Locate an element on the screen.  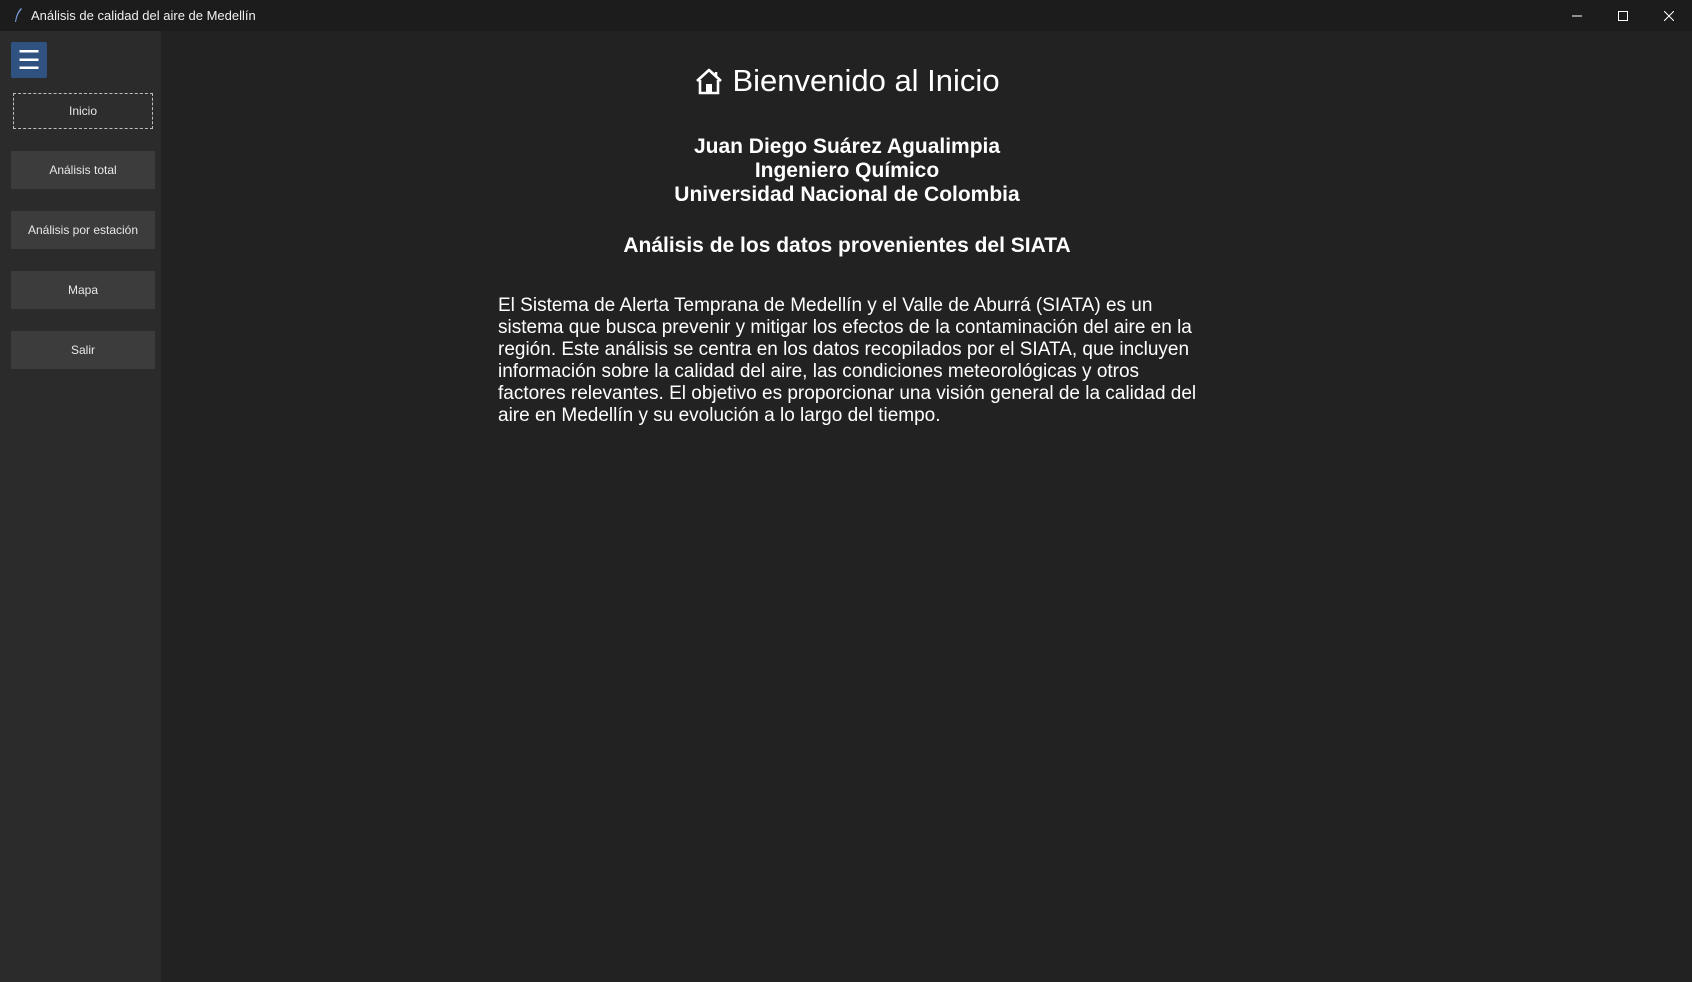
hamburger-menu-icon: ☰ is located at coordinates (29, 60).